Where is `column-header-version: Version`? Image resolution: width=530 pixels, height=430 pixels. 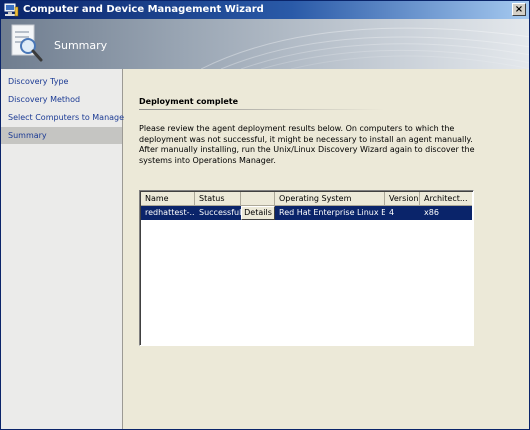
column-header-version: Version is located at coordinates (402, 199).